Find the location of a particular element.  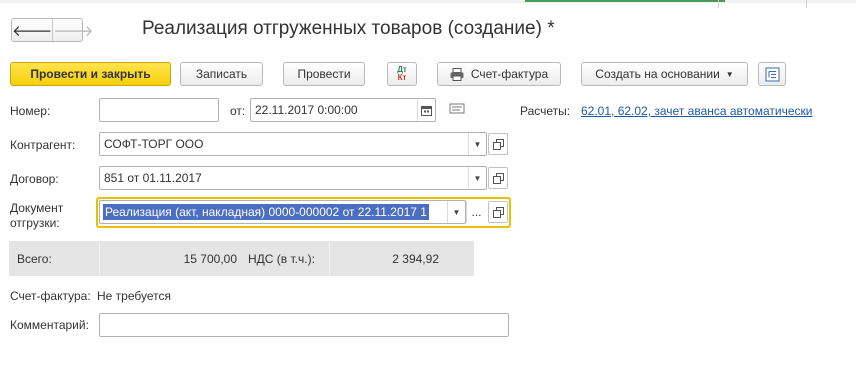

calendar-icon is located at coordinates (426, 110).